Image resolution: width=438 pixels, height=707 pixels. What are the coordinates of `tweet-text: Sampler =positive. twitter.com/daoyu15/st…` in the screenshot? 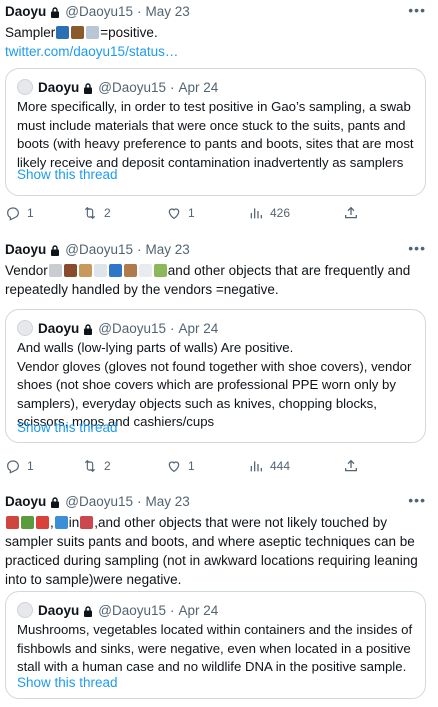 It's located at (217, 42).